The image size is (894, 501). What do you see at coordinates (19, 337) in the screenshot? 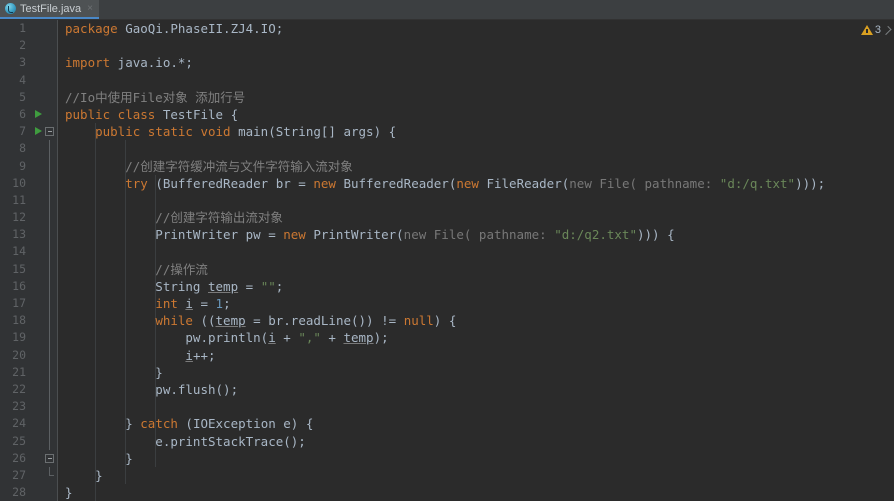
I see `line-number: 19` at bounding box center [19, 337].